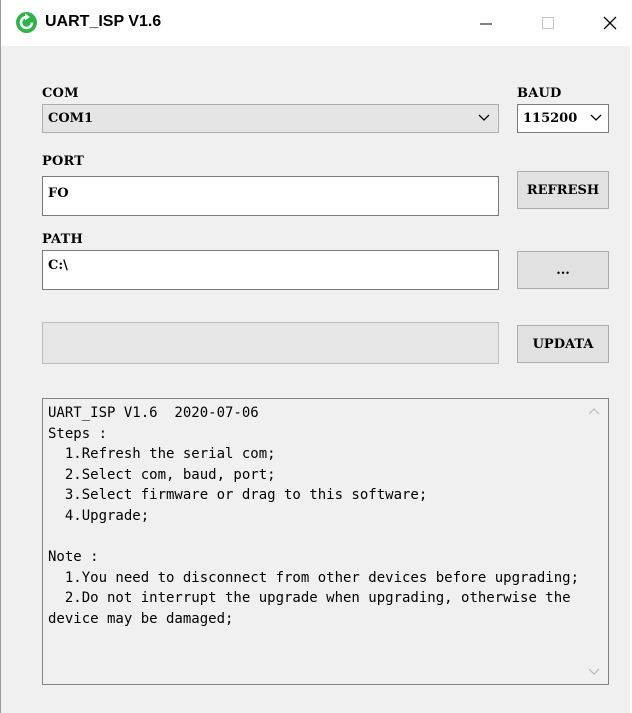 The width and height of the screenshot is (632, 713). Describe the element at coordinates (594, 411) in the screenshot. I see `scroll-up-icon` at that location.